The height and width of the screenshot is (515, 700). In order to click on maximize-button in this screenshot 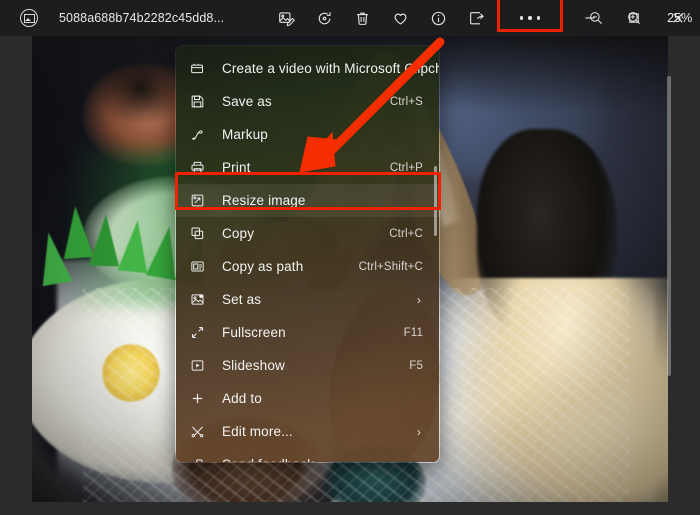, I will do `click(634, 18)`.